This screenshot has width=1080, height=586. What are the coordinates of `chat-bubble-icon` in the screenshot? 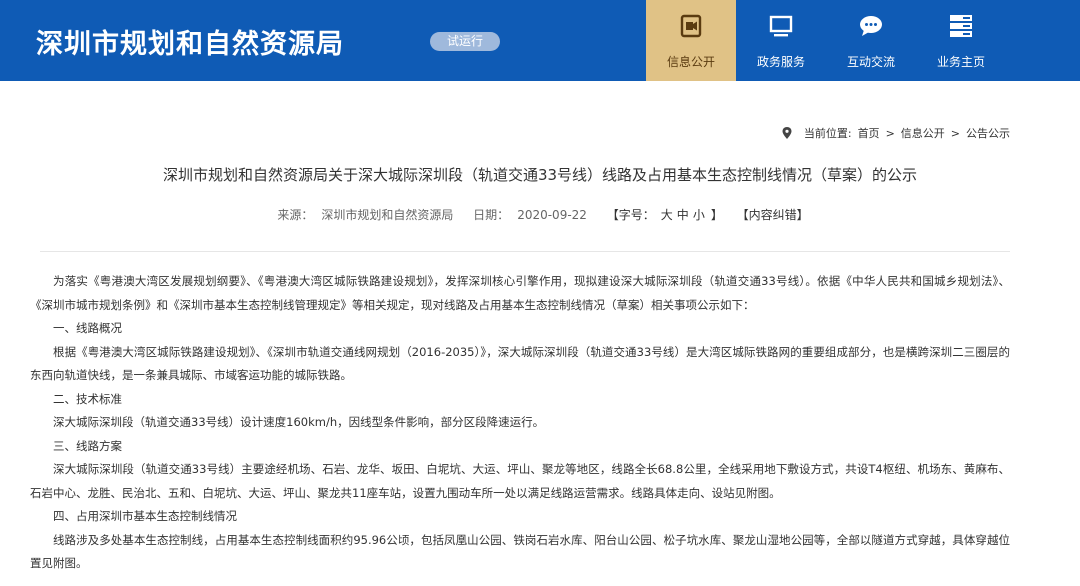 It's located at (871, 26).